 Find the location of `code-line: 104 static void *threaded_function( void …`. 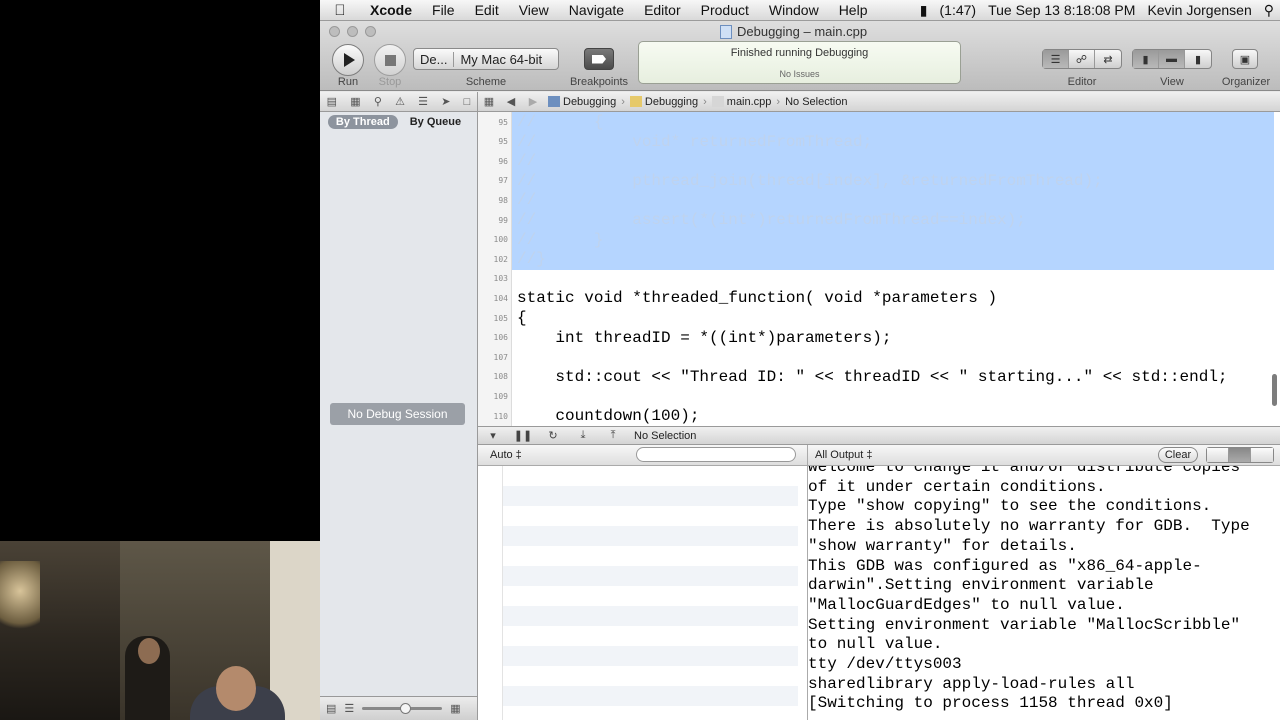

code-line: 104 static void *threaded_function( void … is located at coordinates (887, 298).